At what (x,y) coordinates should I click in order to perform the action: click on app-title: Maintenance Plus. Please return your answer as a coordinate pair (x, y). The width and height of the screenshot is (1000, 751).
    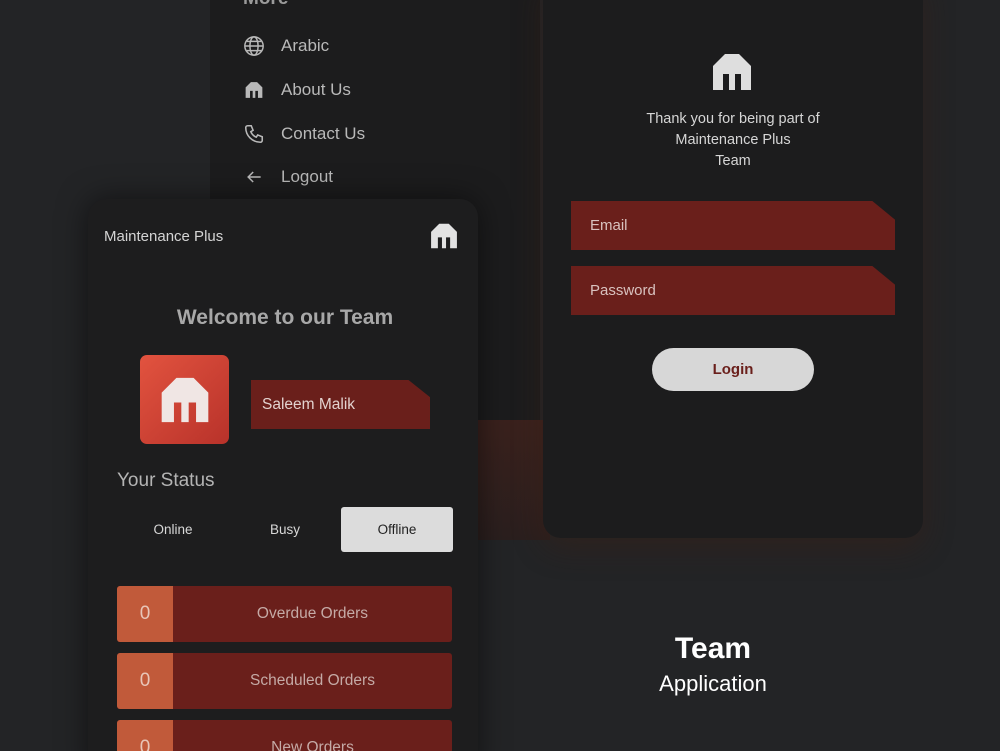
    Looking at the image, I should click on (164, 236).